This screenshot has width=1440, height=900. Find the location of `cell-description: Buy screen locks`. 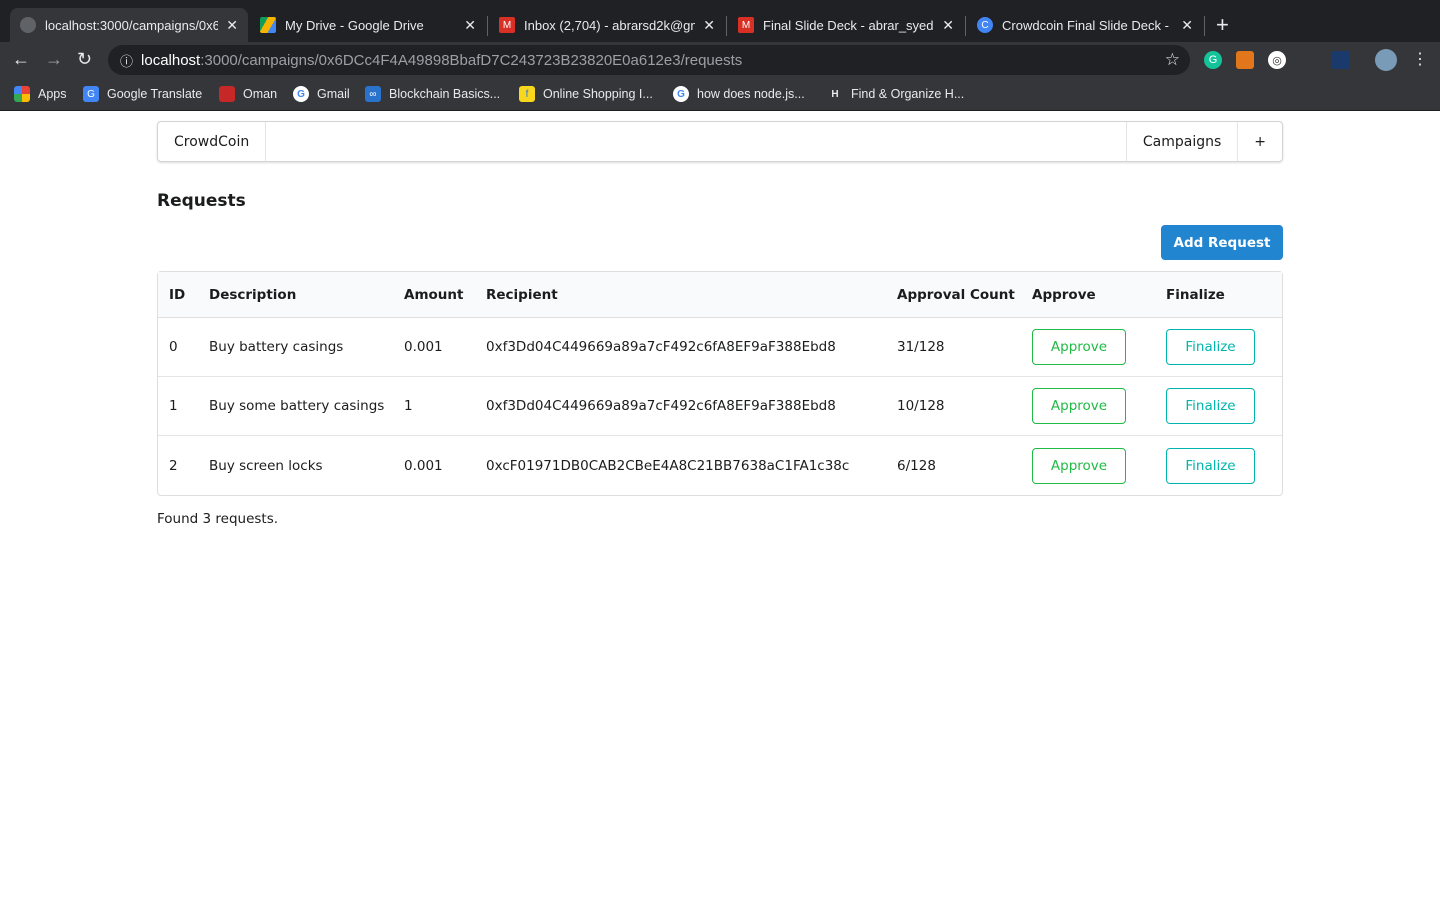

cell-description: Buy screen locks is located at coordinates (266, 465).